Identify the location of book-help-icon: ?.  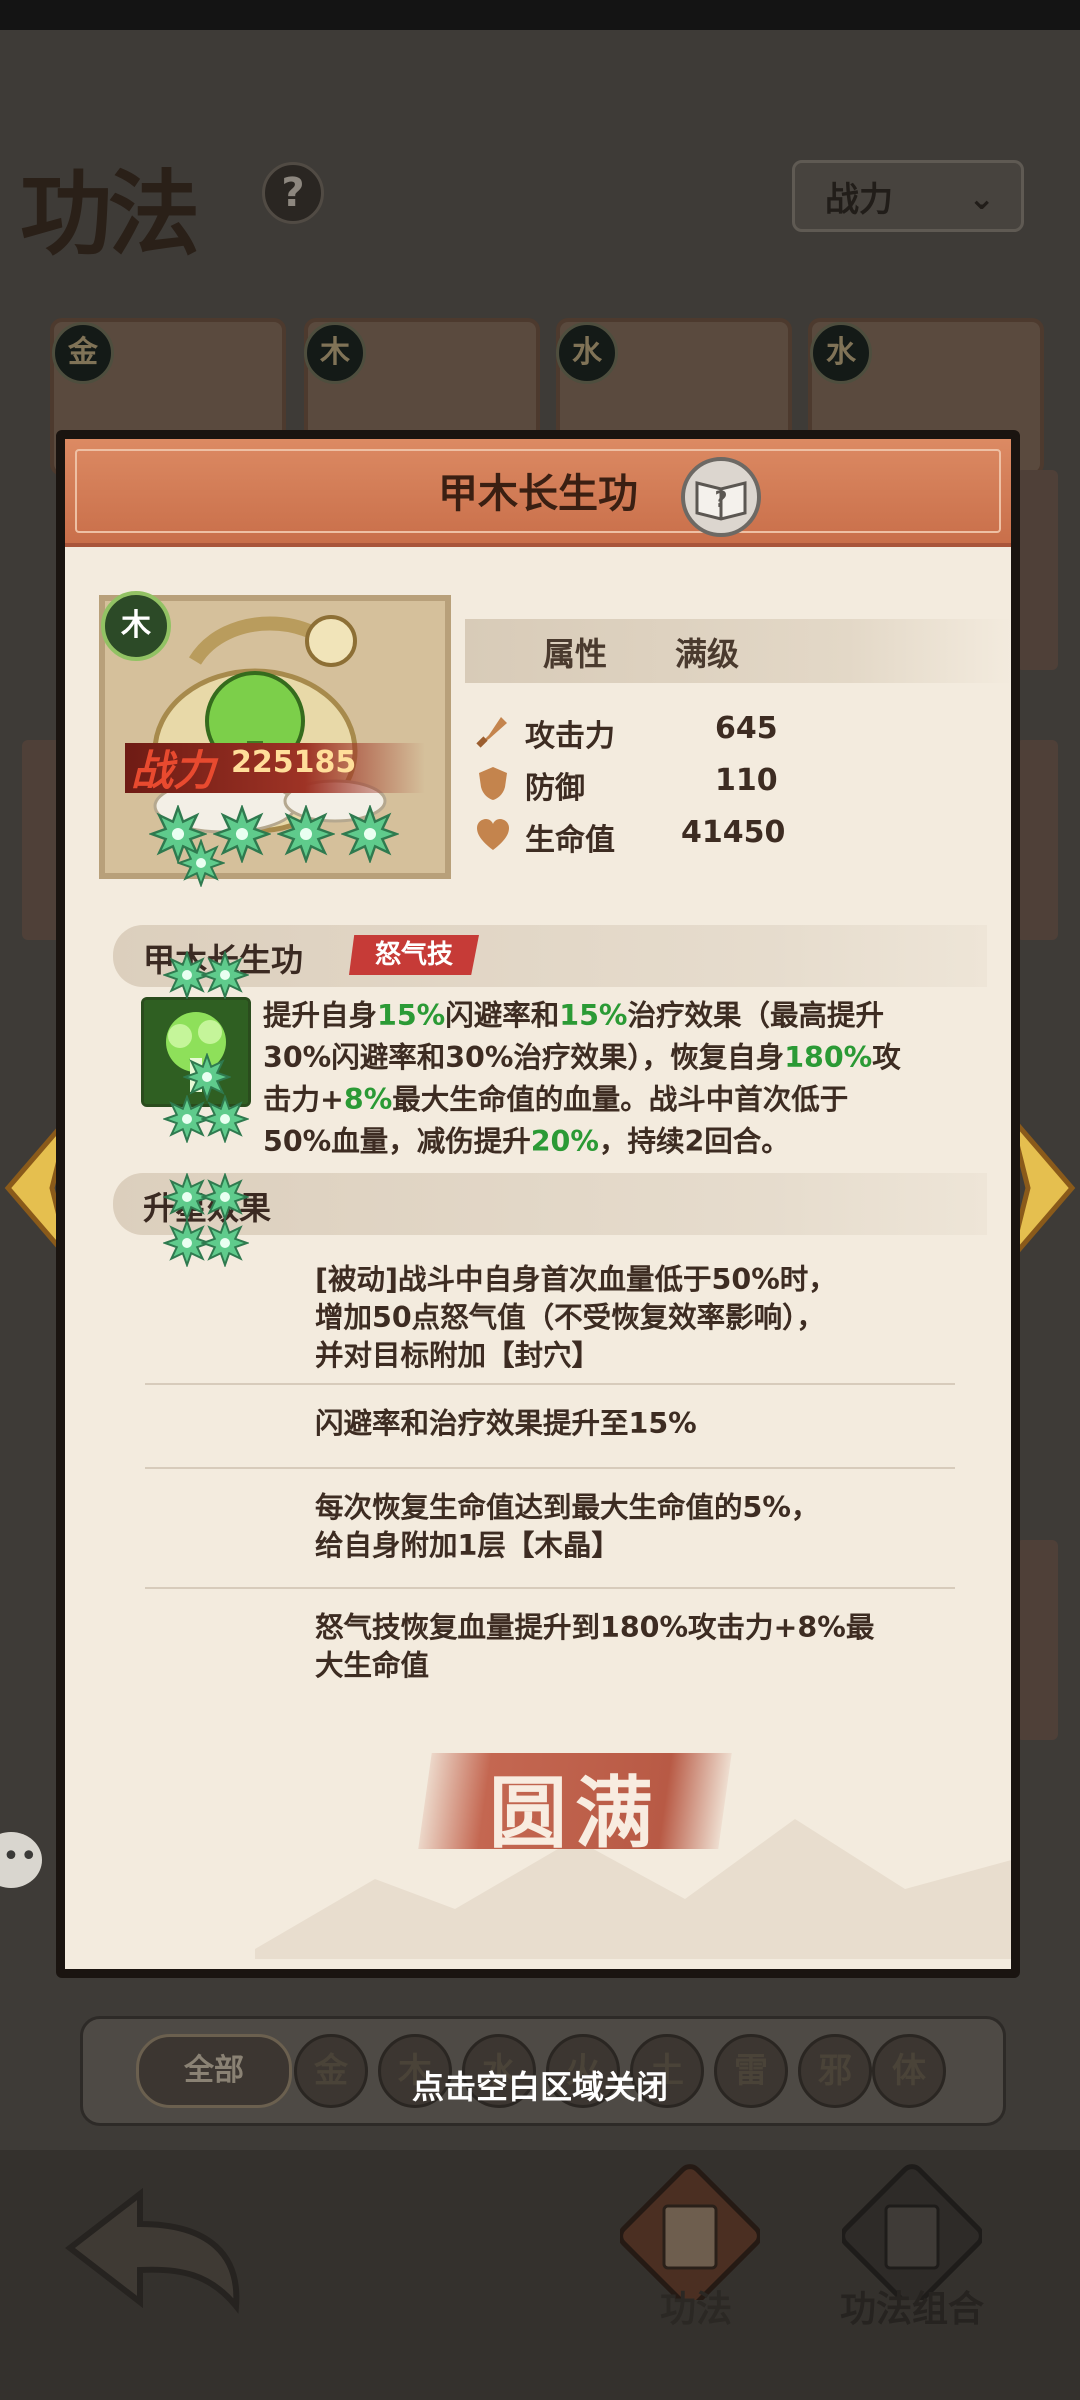
(721, 497).